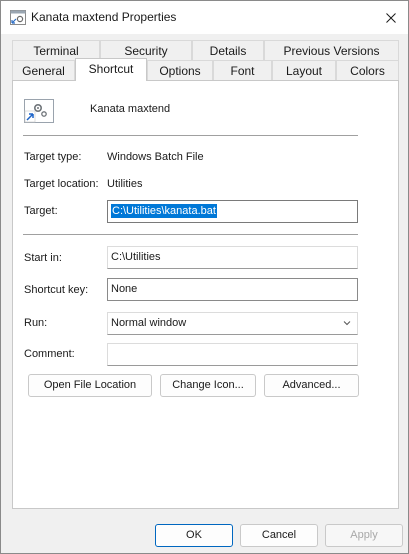 This screenshot has width=409, height=554. I want to click on start-in-input: C:\Utilities, so click(232, 257).